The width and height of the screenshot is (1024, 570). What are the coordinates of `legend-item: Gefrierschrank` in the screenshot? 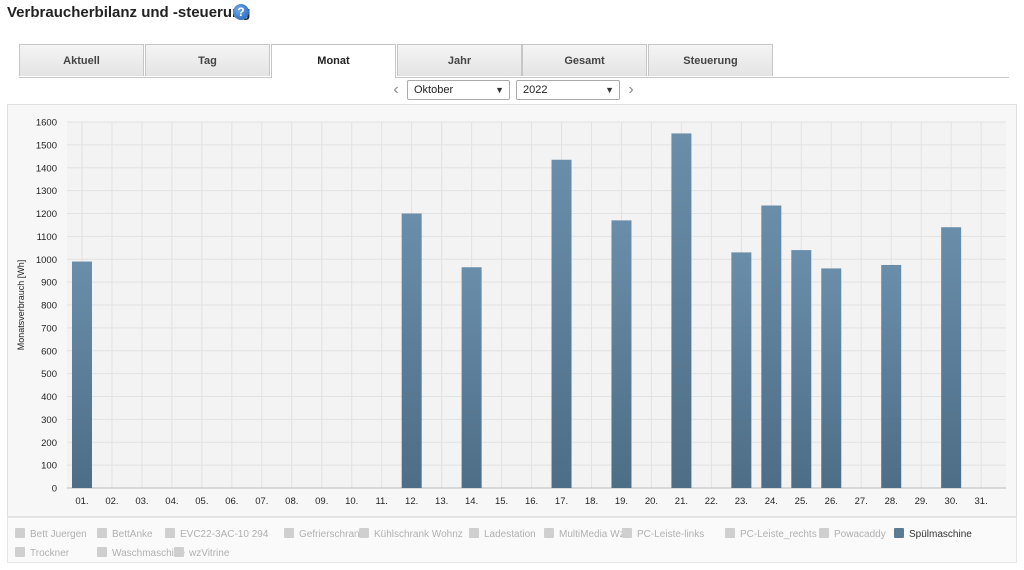 It's located at (324, 534).